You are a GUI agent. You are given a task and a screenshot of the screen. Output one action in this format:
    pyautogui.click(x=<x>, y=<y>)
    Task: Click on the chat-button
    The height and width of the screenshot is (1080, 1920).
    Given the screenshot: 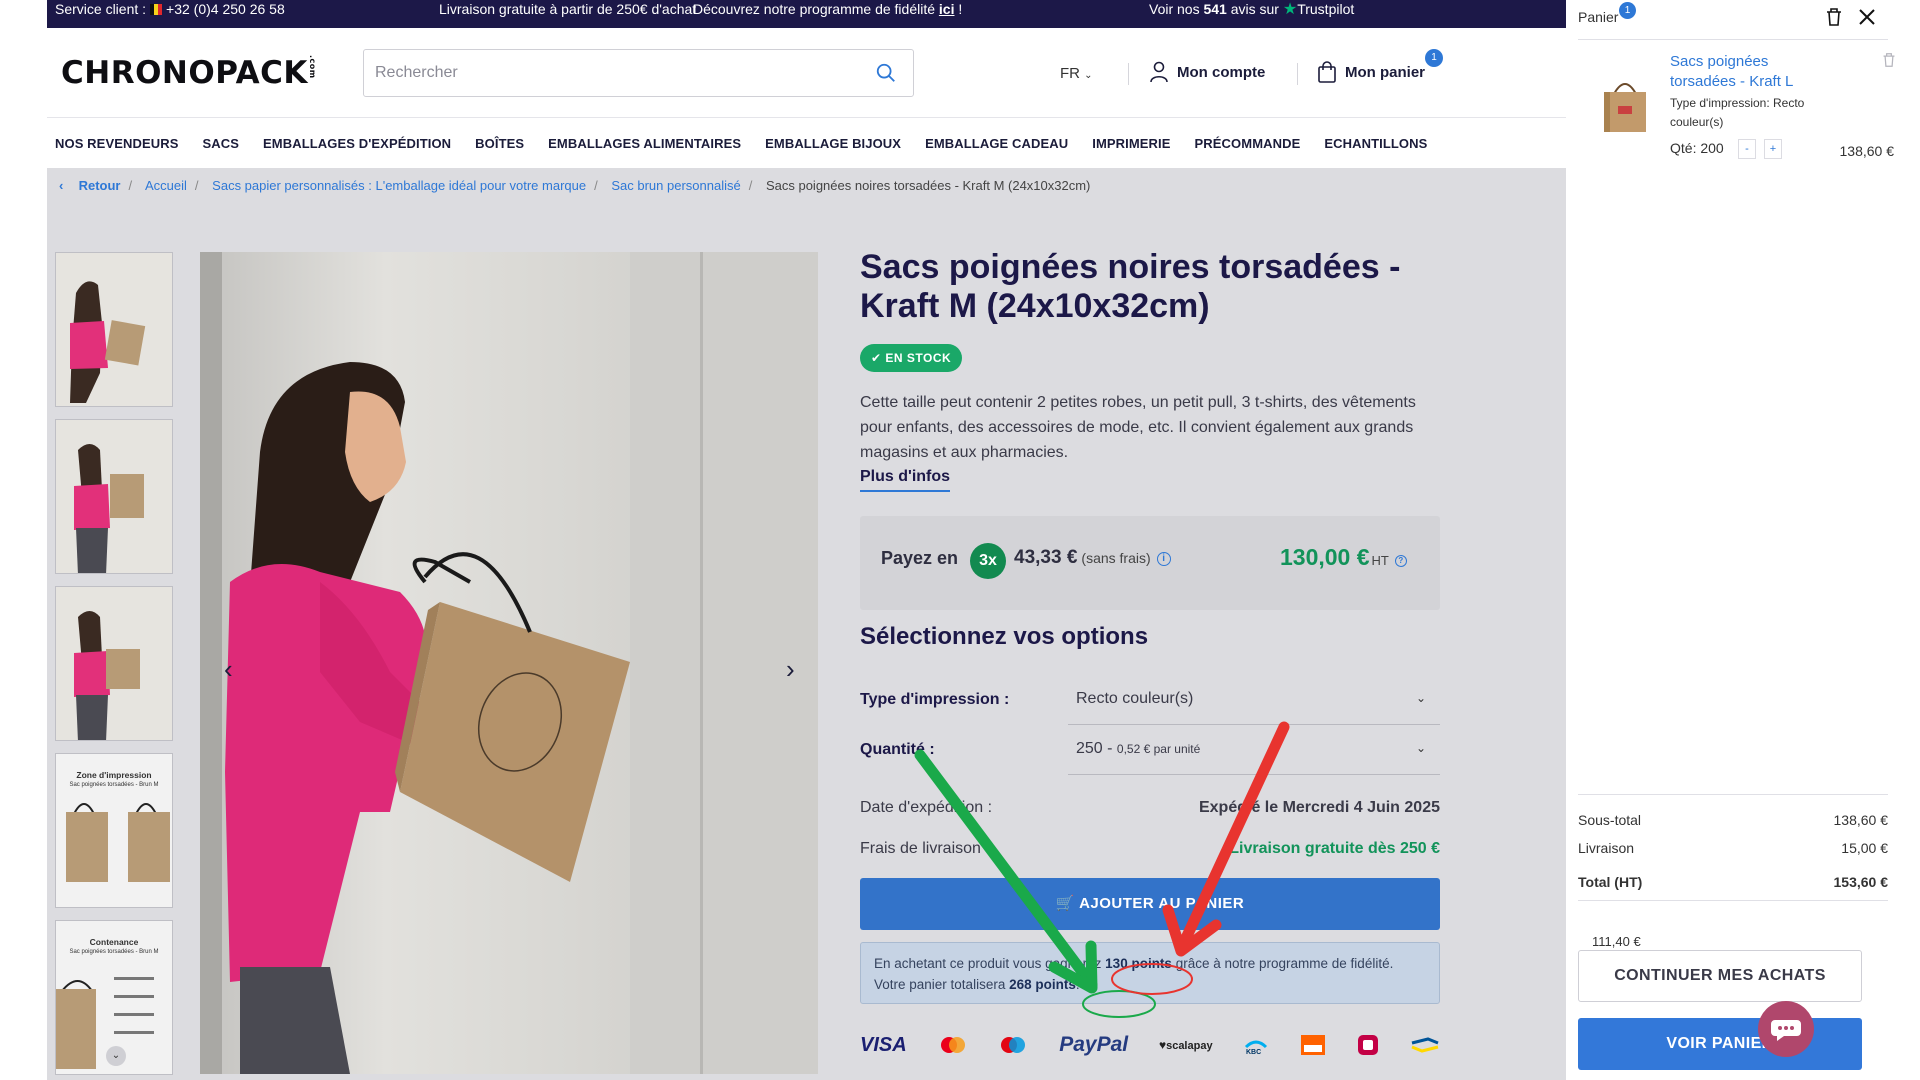 What is the action you would take?
    pyautogui.click(x=1786, y=1029)
    